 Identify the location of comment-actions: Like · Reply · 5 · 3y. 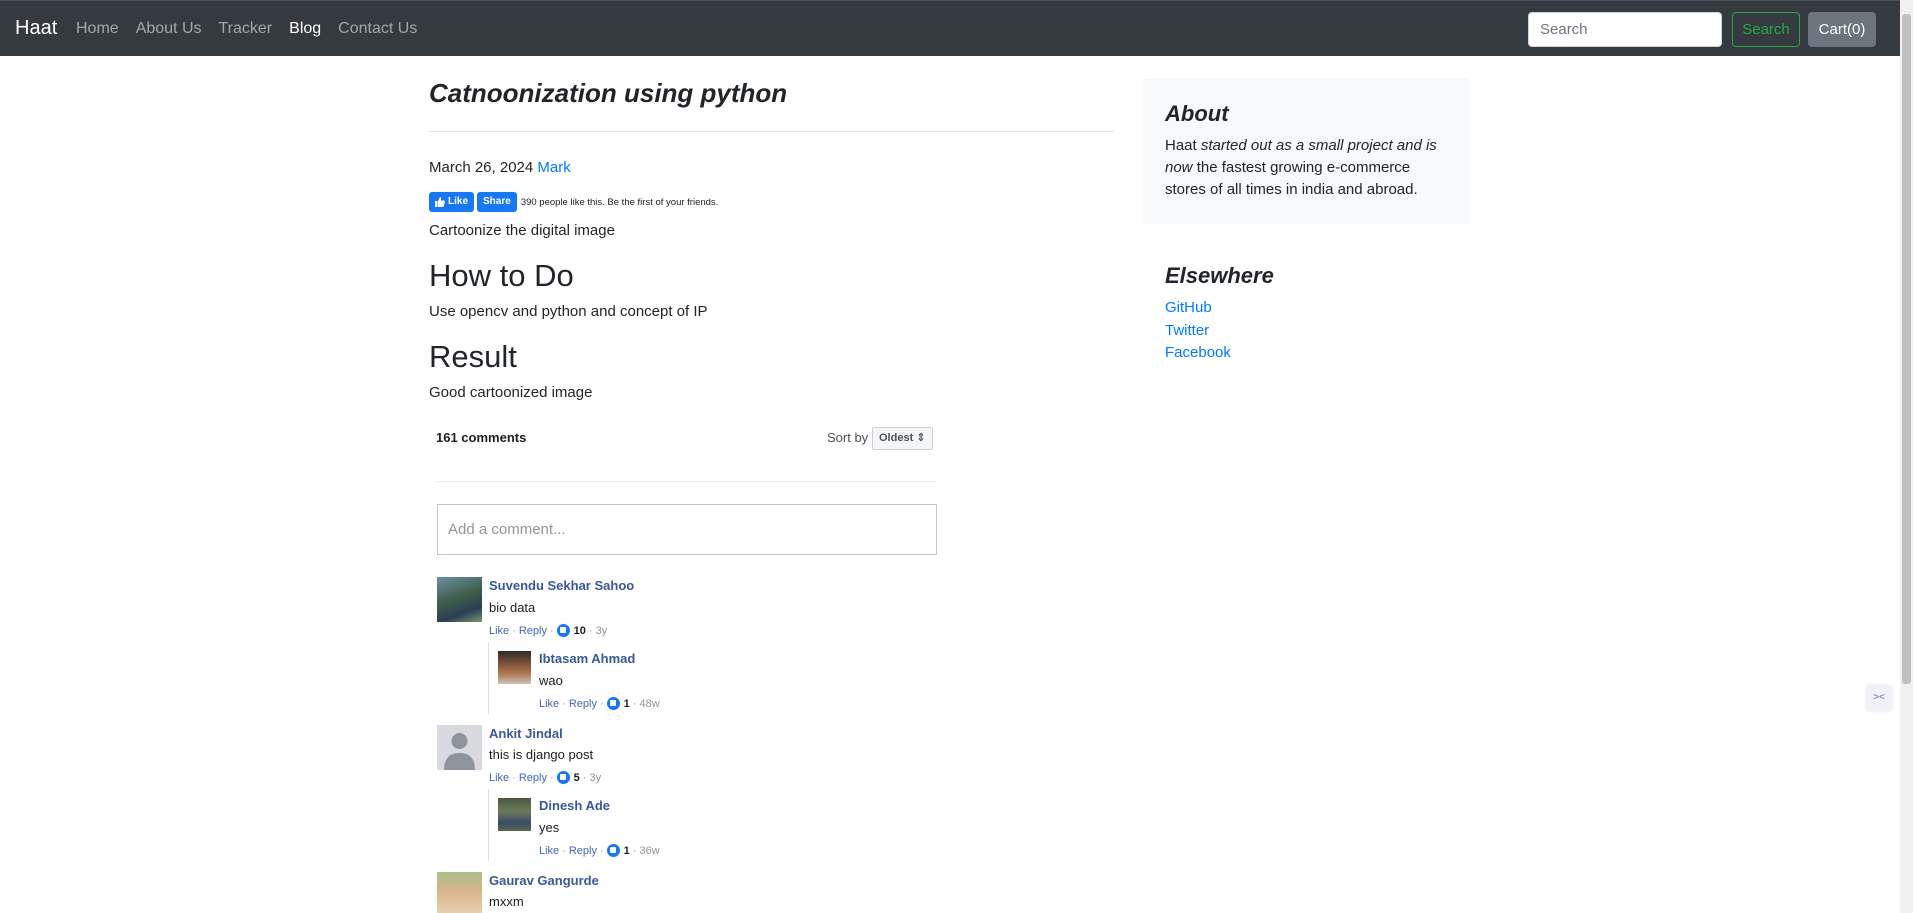
(545, 777).